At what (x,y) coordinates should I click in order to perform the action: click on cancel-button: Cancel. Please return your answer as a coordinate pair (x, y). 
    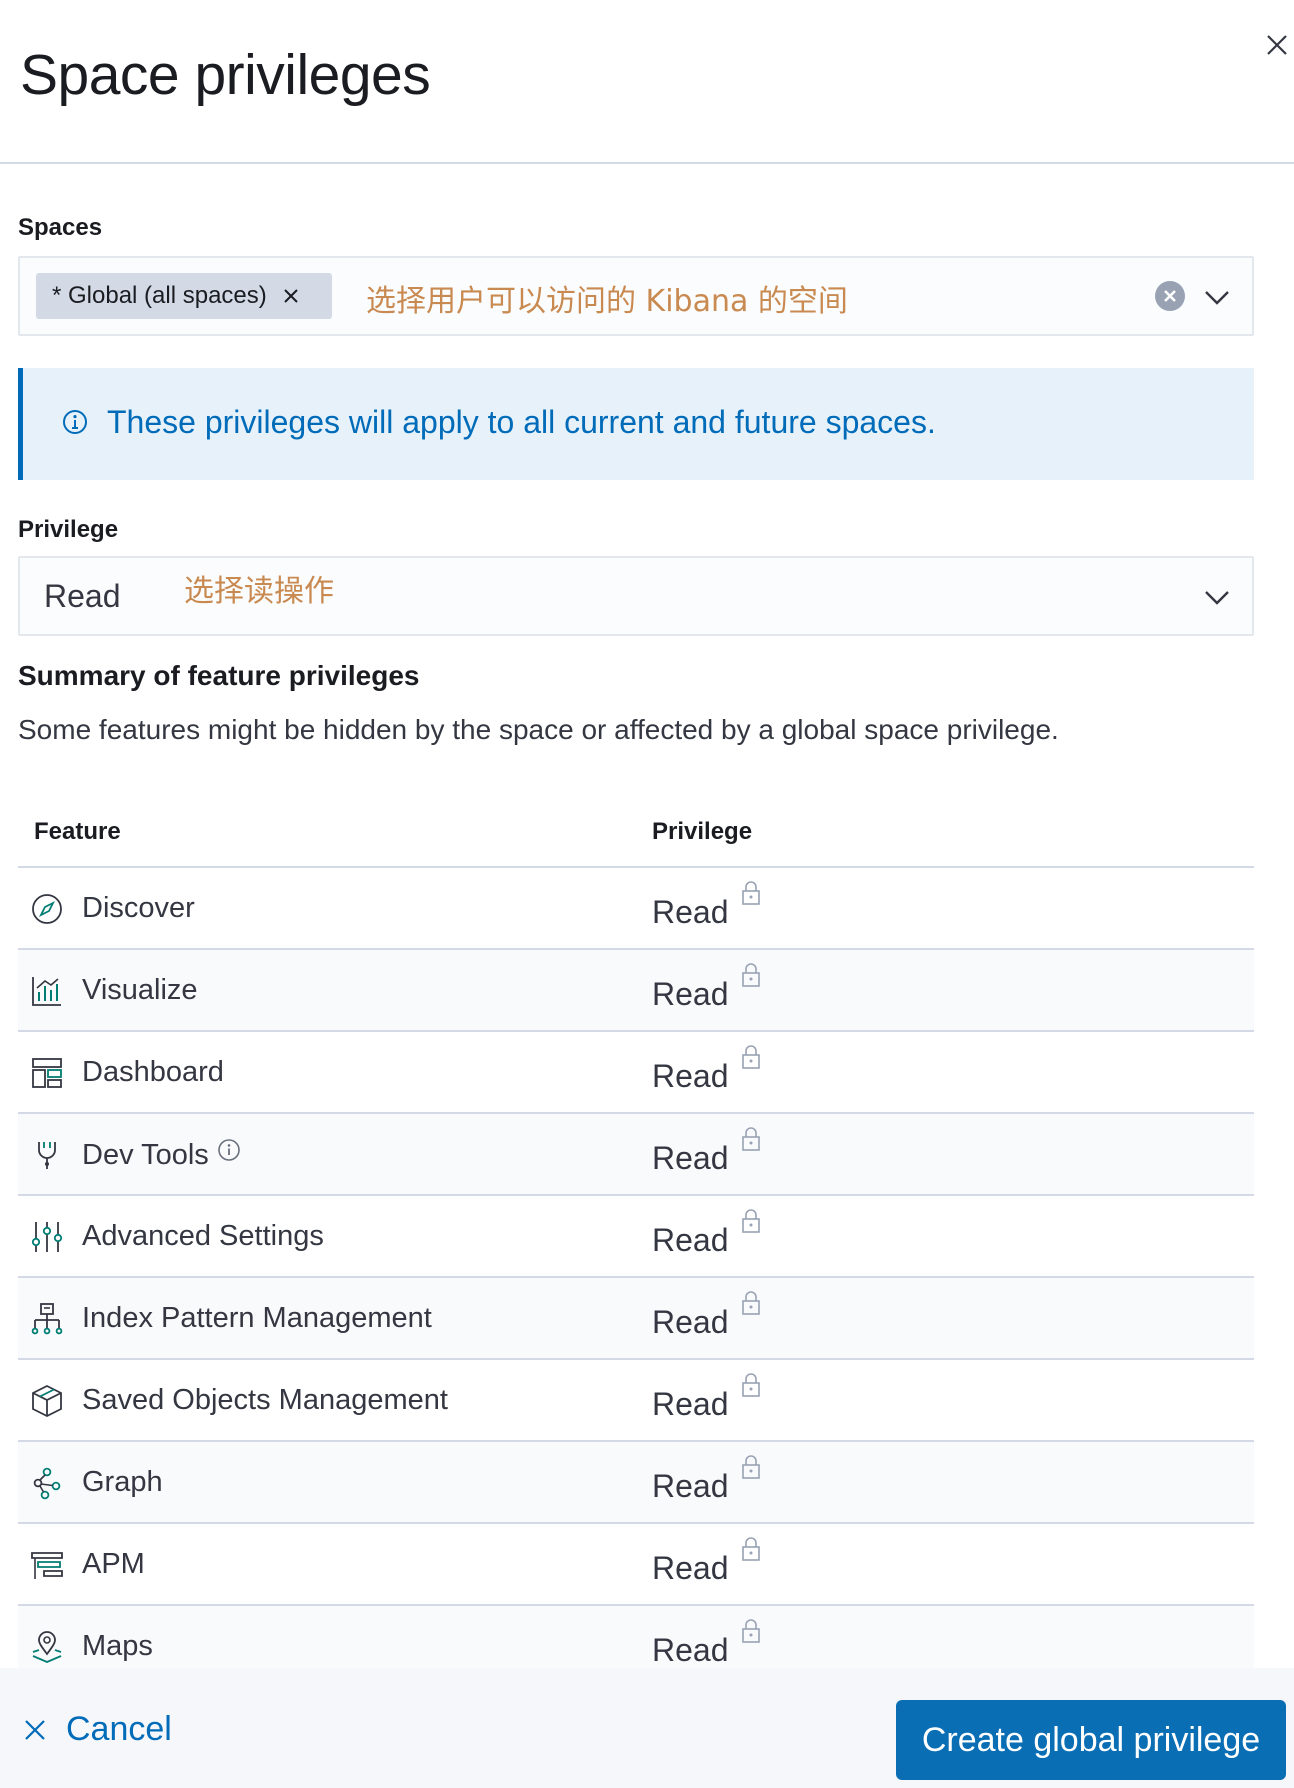
    Looking at the image, I should click on (97, 1729).